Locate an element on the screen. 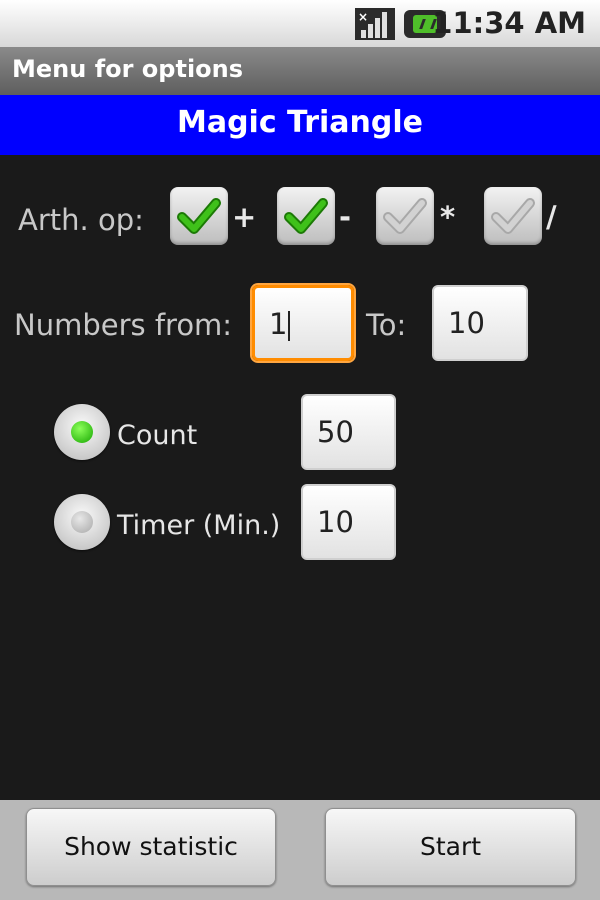 This screenshot has height=900, width=600. op-add-symbol: + is located at coordinates (244, 217).